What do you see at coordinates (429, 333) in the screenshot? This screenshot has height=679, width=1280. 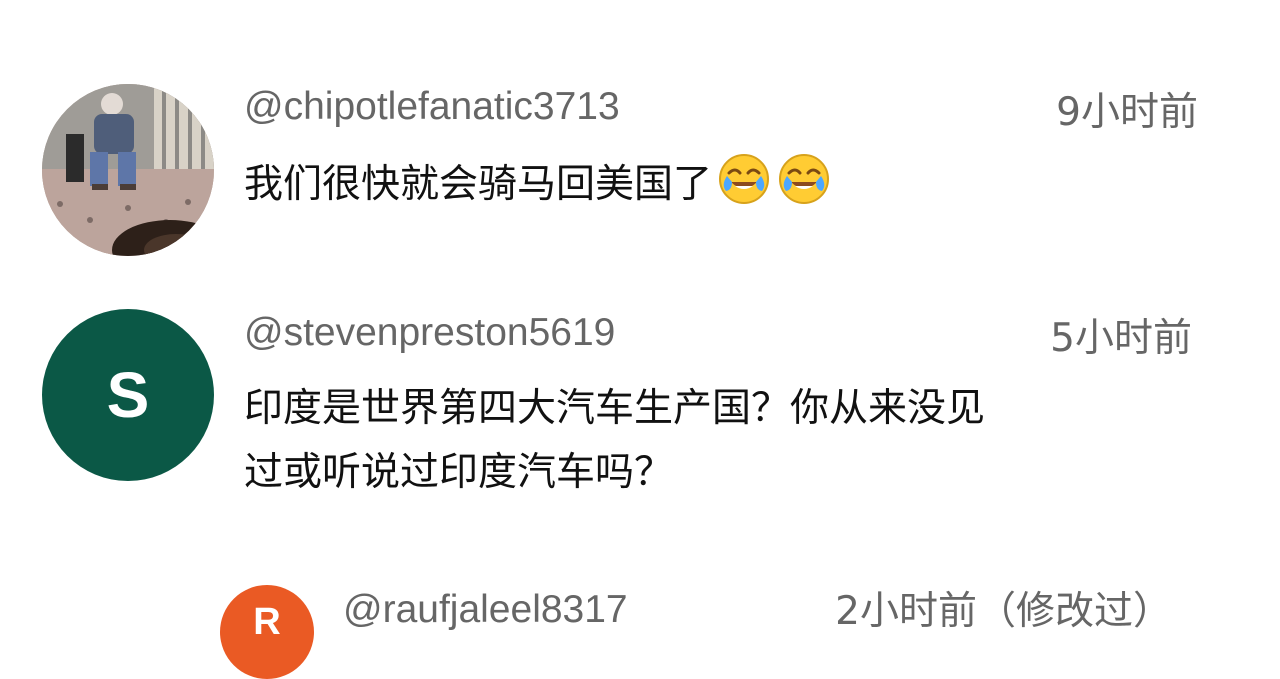 I see `comment-author-handle: @stevenpreston5619` at bounding box center [429, 333].